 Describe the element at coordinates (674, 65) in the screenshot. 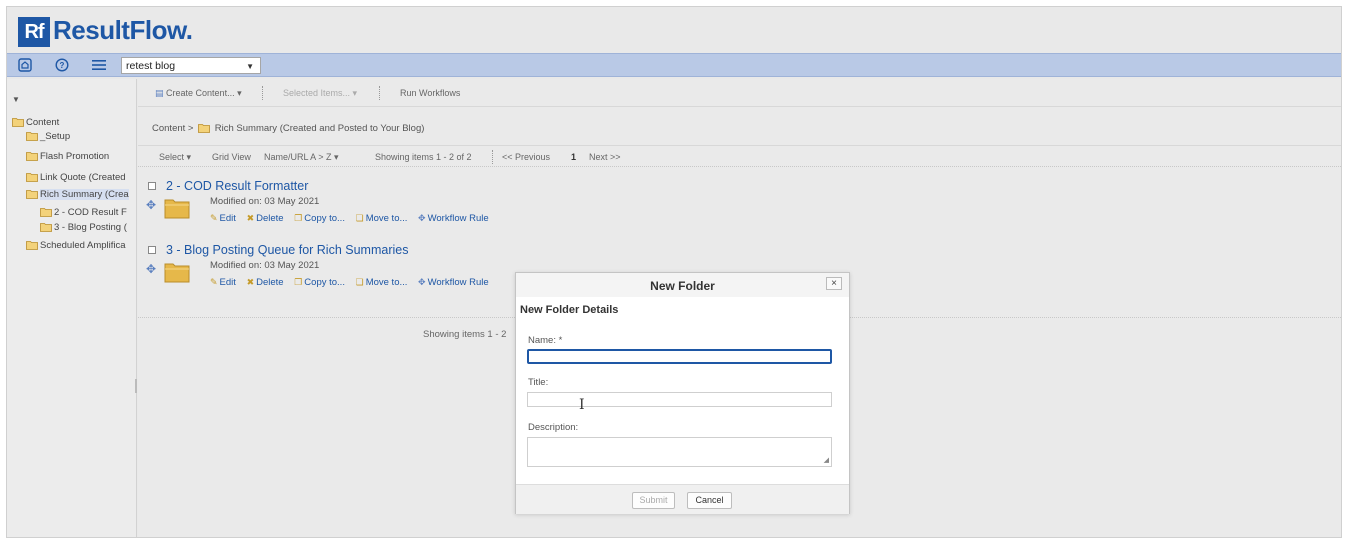

I see `top-toolbar: ? retest blog ▼` at that location.